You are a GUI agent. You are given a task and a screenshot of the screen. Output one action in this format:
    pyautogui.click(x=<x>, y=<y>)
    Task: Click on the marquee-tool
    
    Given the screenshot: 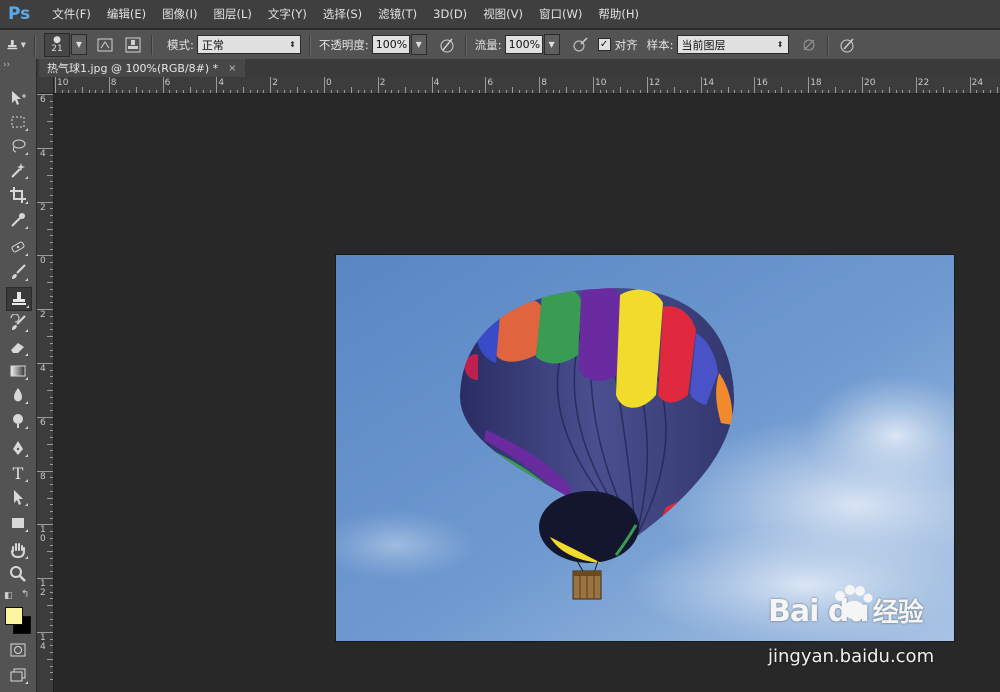 What is the action you would take?
    pyautogui.click(x=18, y=122)
    